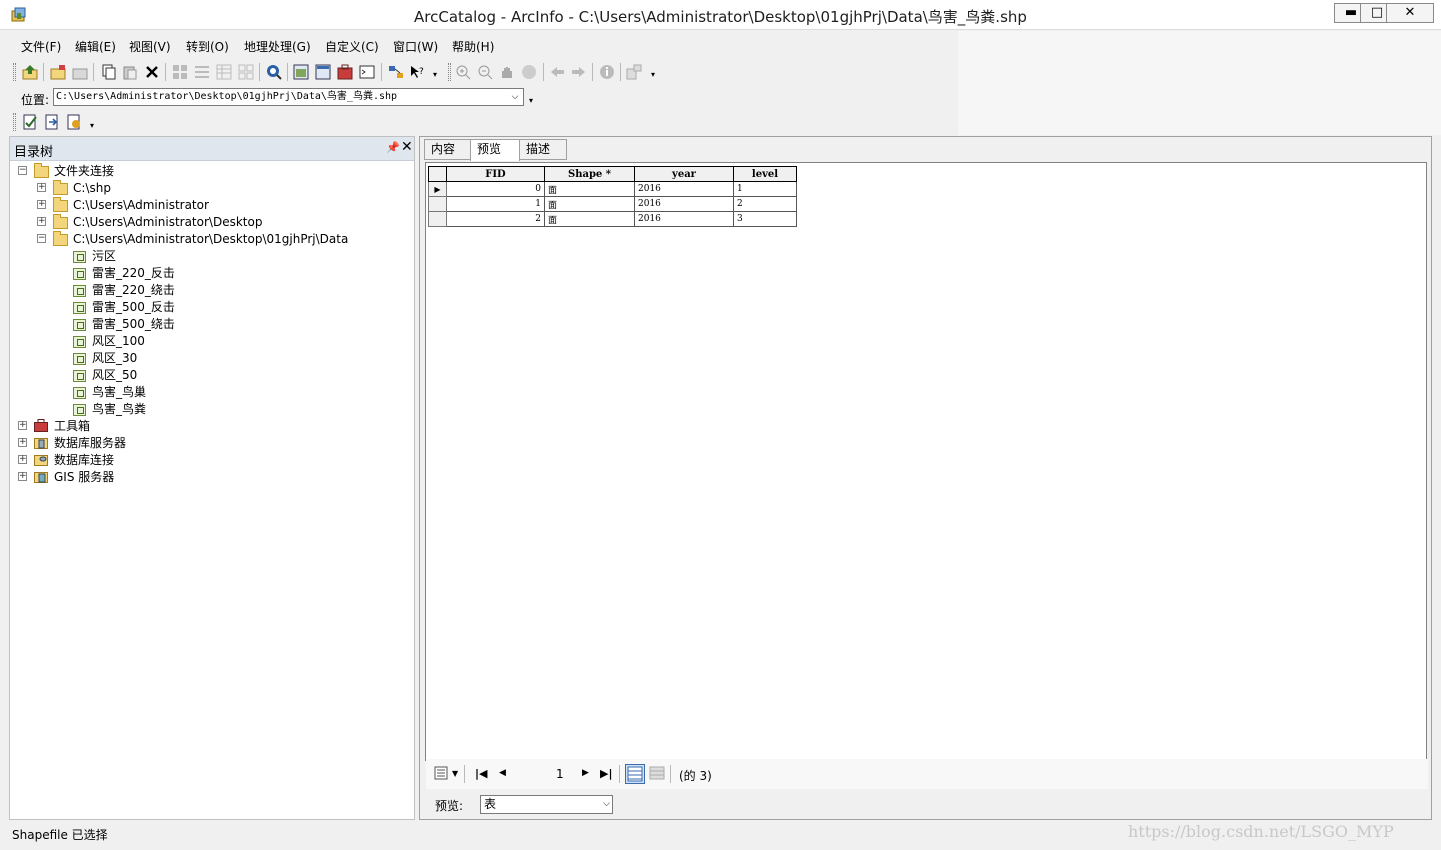 This screenshot has width=1441, height=850. What do you see at coordinates (30, 72) in the screenshot?
I see `up-one-level-icon` at bounding box center [30, 72].